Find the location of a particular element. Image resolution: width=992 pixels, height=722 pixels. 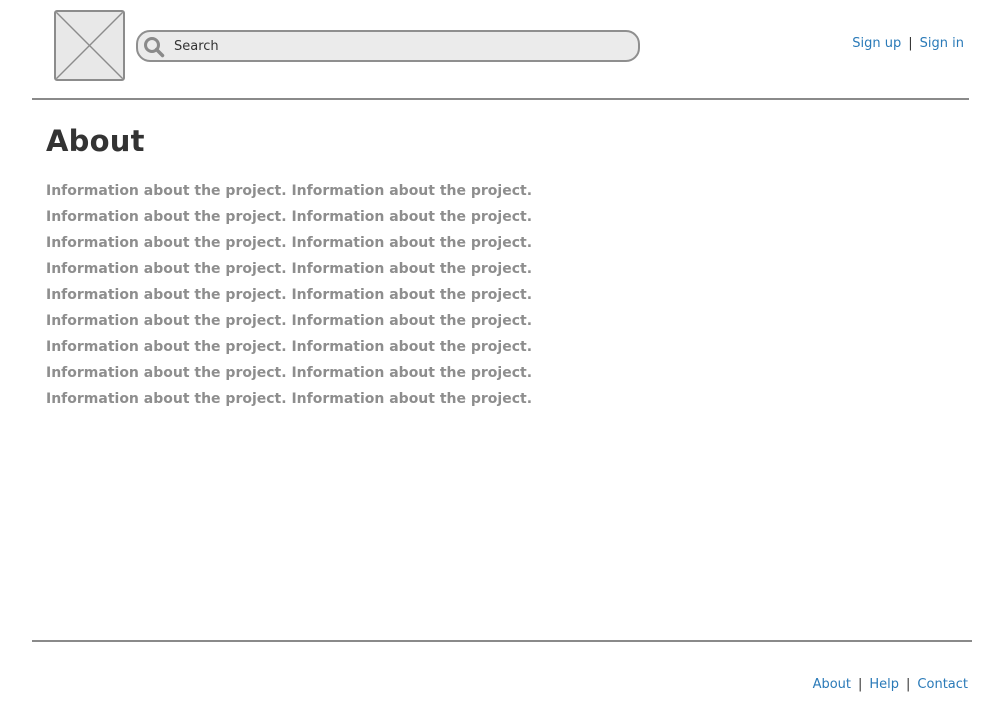

footer-link-help: Help is located at coordinates (884, 684).